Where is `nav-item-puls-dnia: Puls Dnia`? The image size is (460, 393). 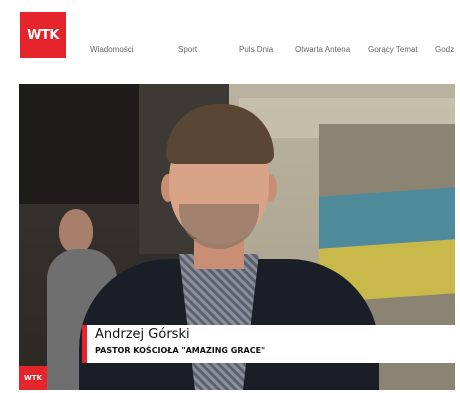 nav-item-puls-dnia: Puls Dnia is located at coordinates (256, 49).